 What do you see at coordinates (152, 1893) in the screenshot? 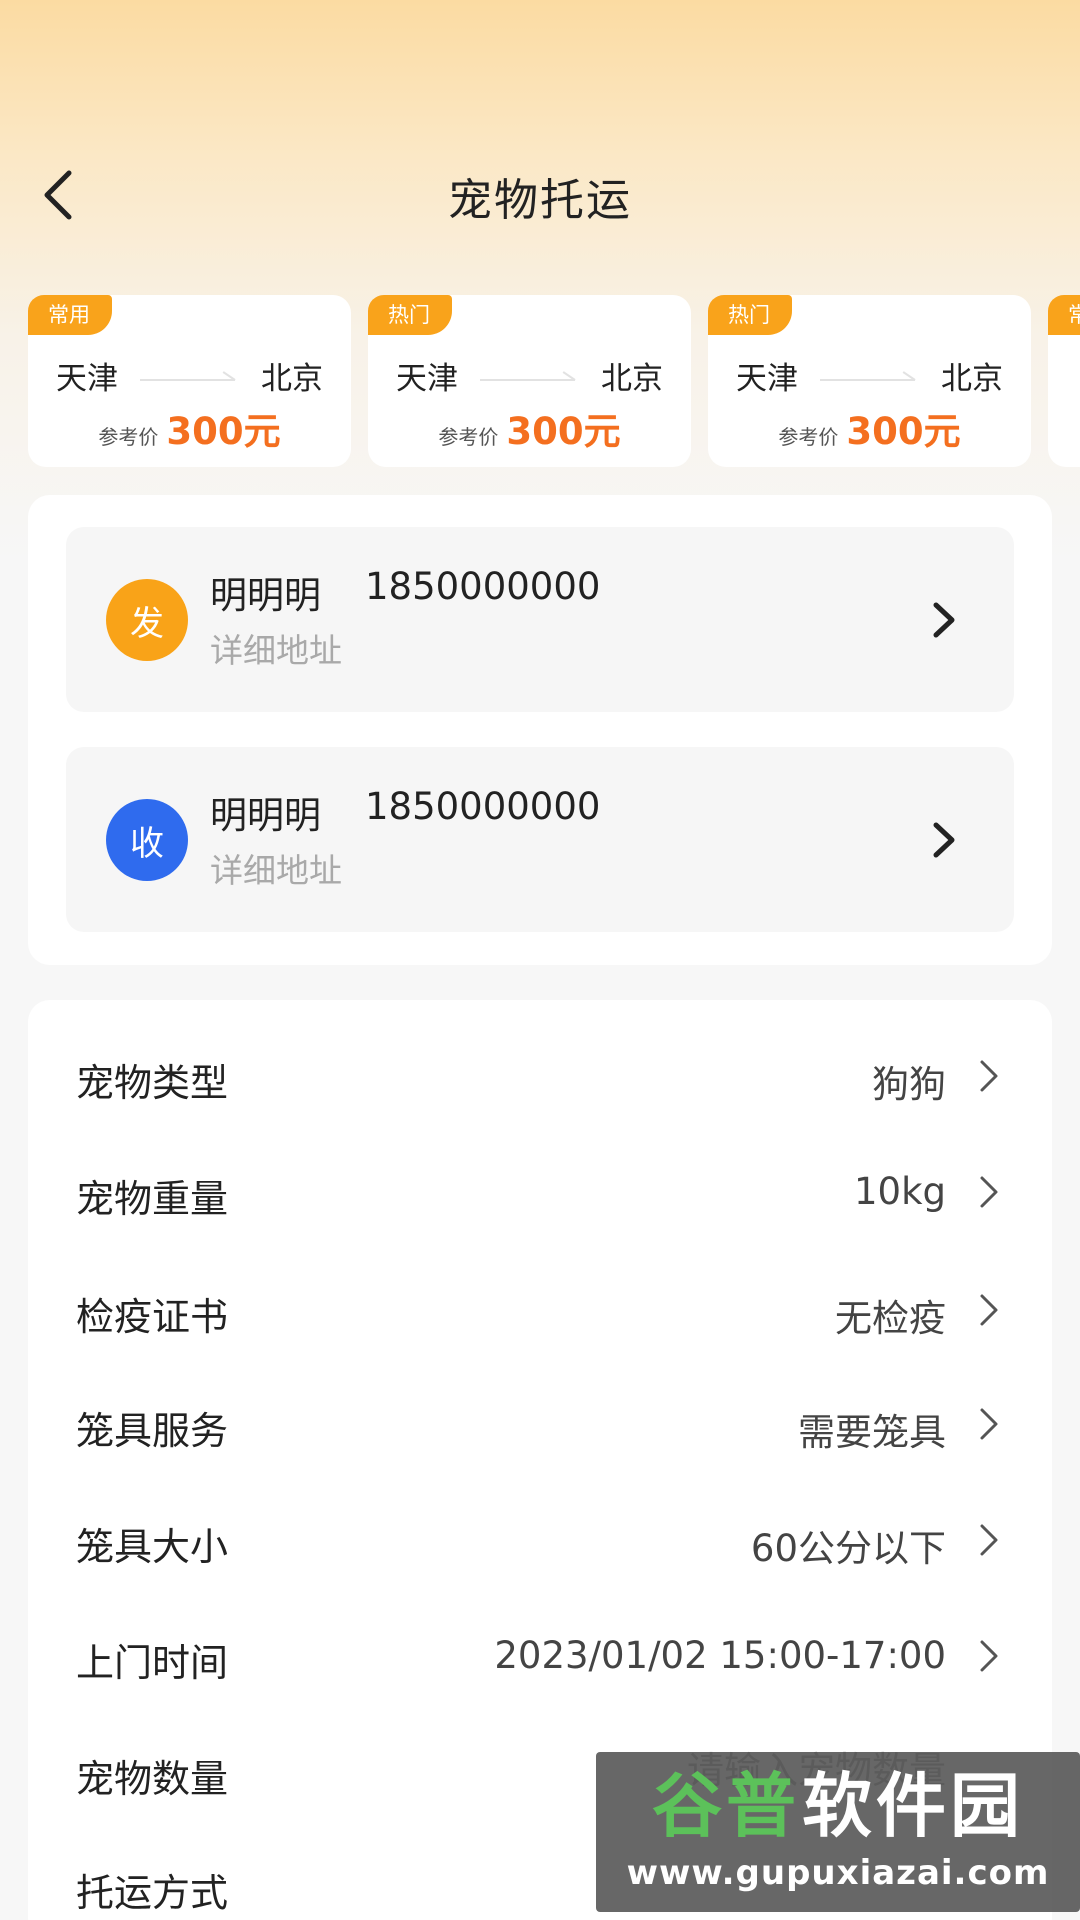
I see `shipping-method-label: 托运方式` at bounding box center [152, 1893].